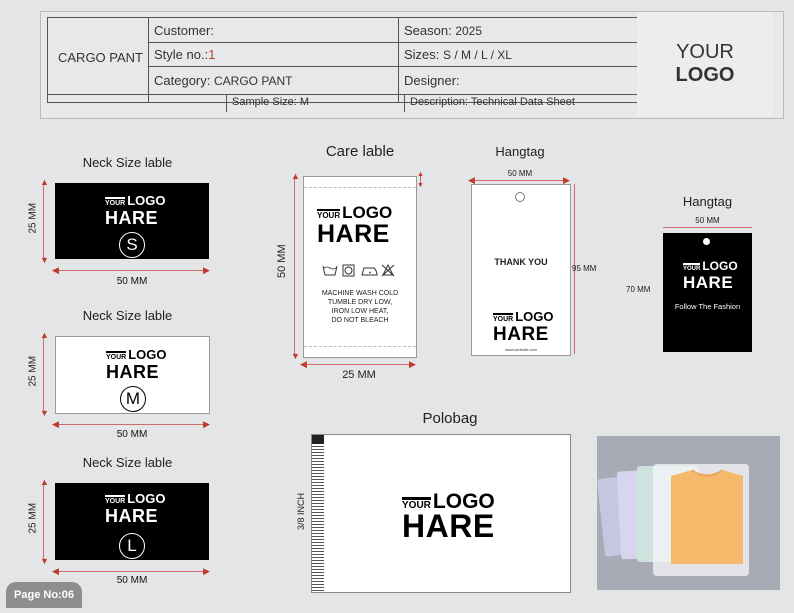 This screenshot has width=794, height=613. I want to click on size-m-icon: M, so click(133, 399).